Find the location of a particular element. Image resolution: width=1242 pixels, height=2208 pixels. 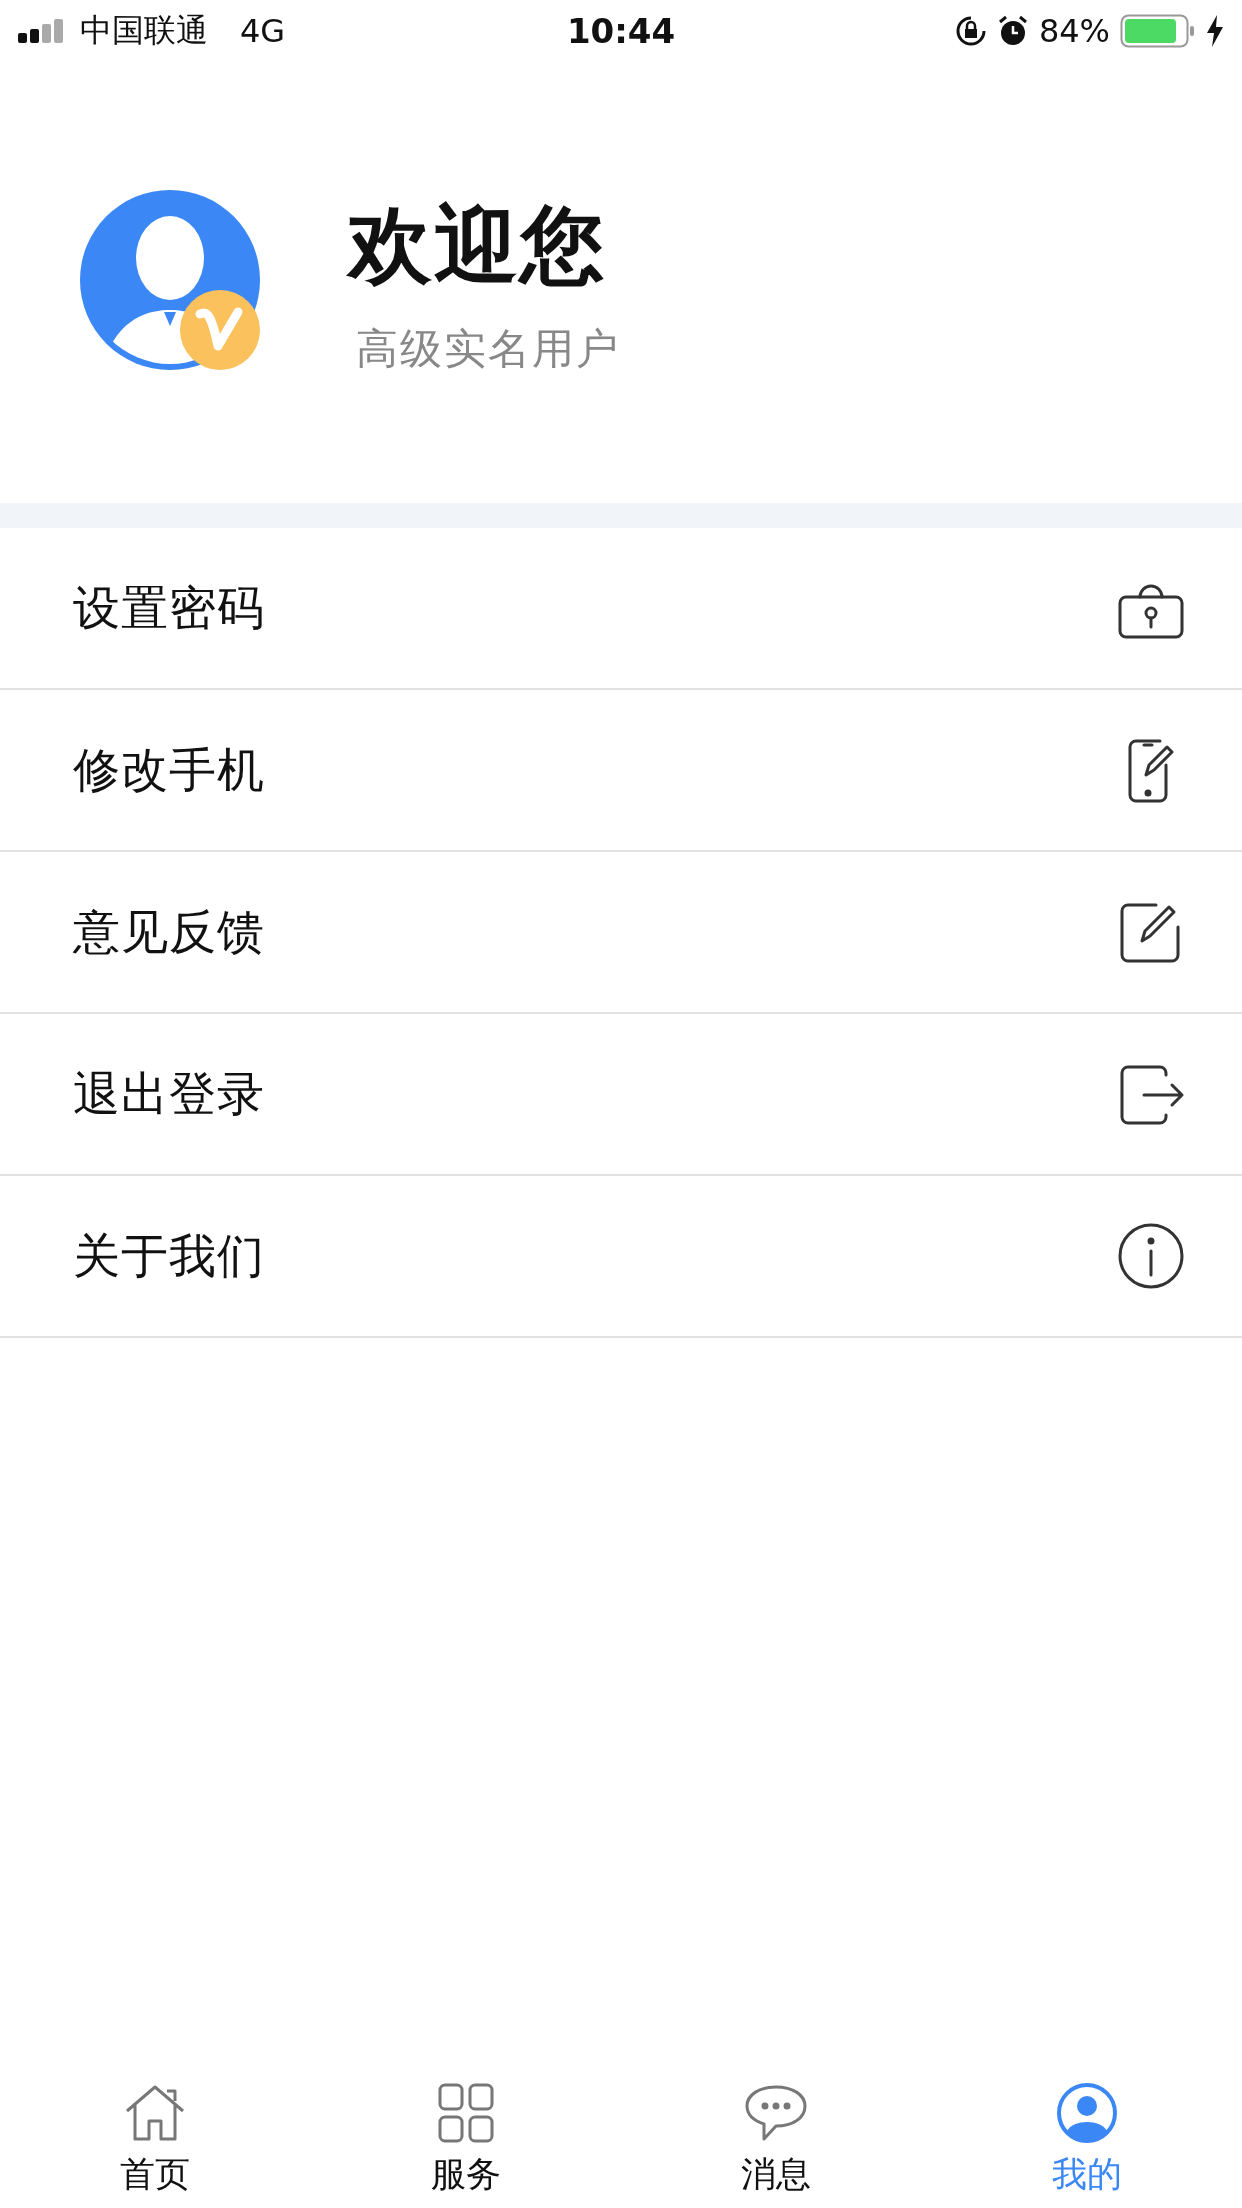

tab-item: 服务 is located at coordinates (465, 2139).